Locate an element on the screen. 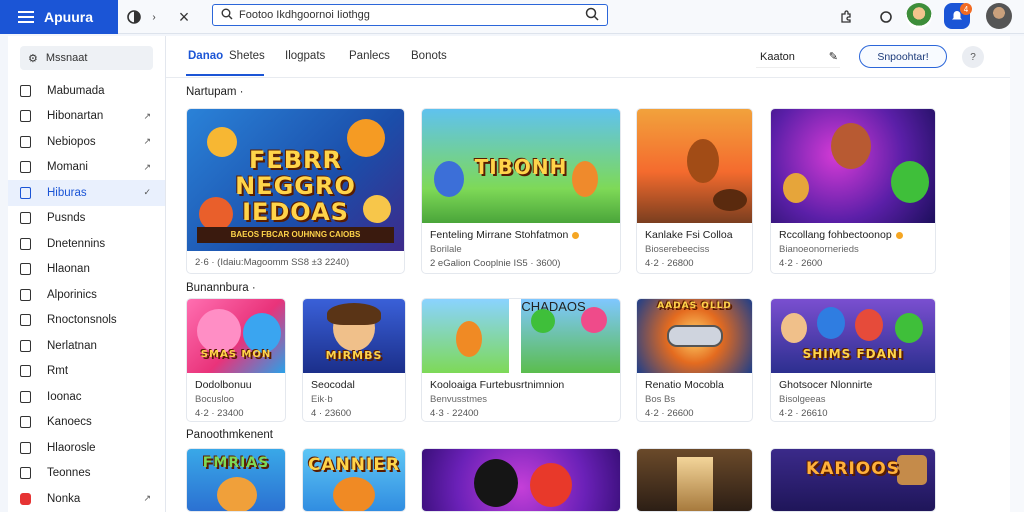  game-meta: 4·2 · 2600 is located at coordinates (801, 263).